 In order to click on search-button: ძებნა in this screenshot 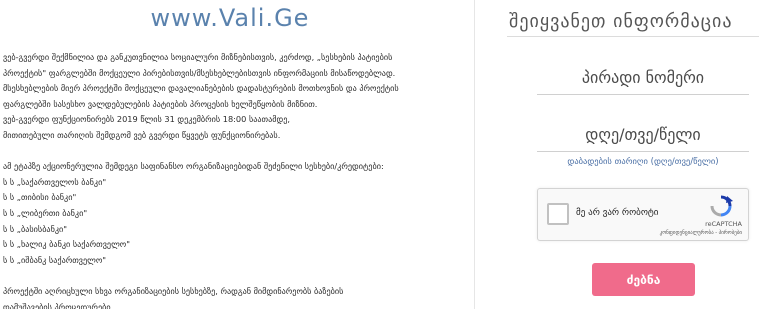, I will do `click(643, 279)`.